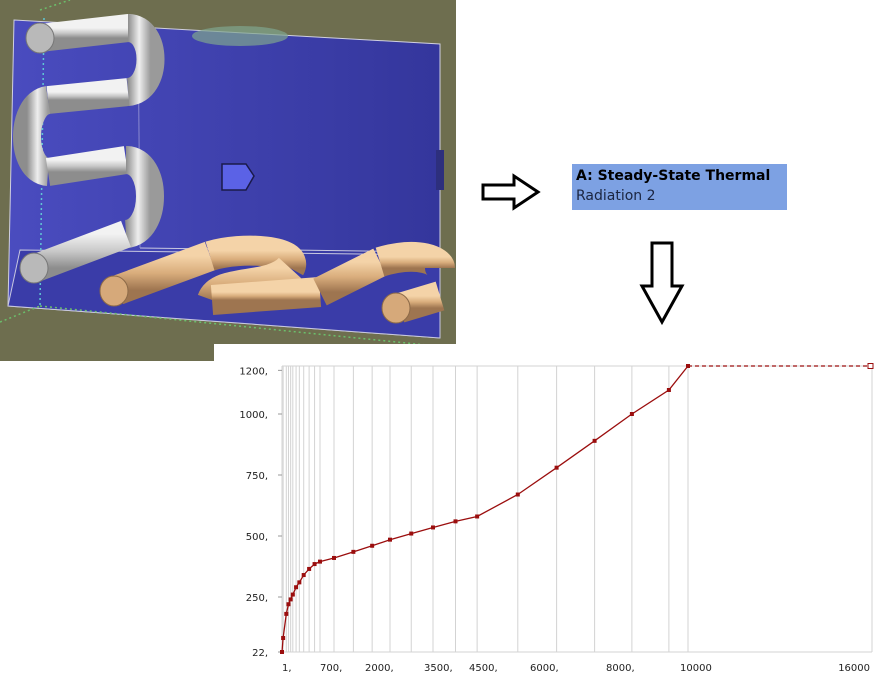 The width and height of the screenshot is (882, 677). I want to click on x-tick-label: 8000,, so click(620, 668).